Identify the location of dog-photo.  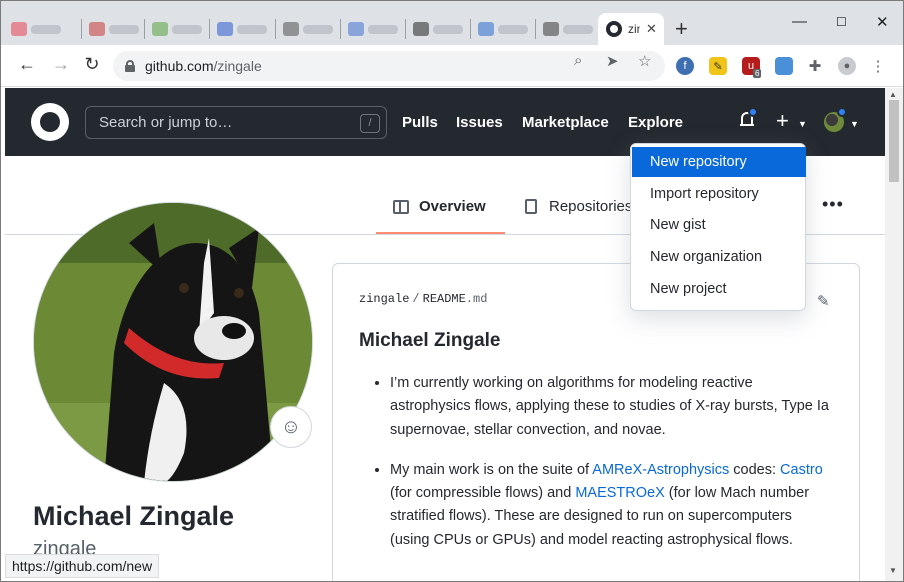
(173, 342).